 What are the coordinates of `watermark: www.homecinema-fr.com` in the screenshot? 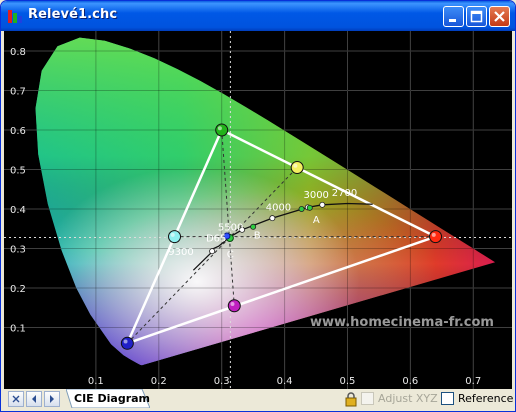 It's located at (402, 322).